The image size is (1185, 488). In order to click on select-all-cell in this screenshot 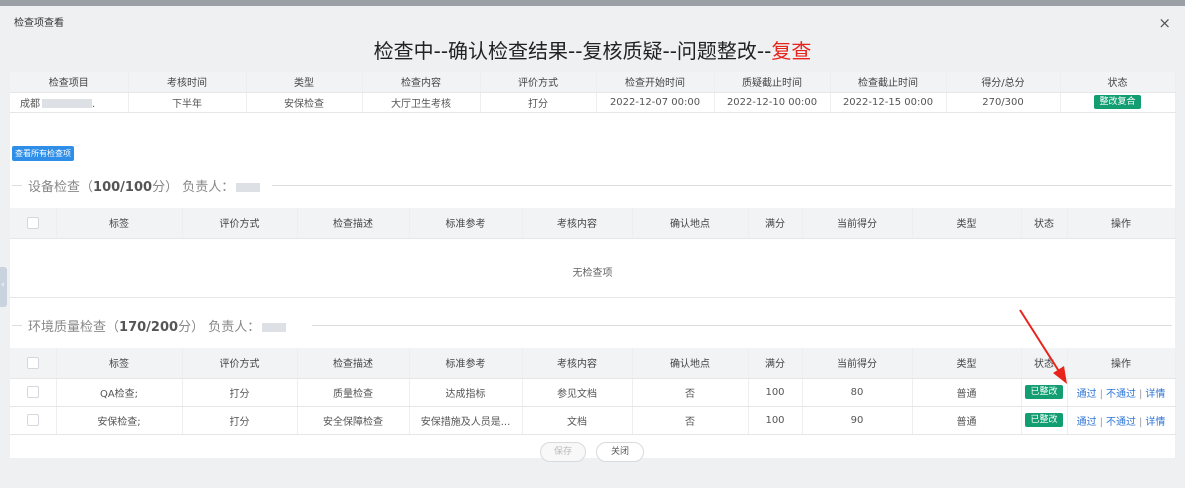, I will do `click(33, 223)`.